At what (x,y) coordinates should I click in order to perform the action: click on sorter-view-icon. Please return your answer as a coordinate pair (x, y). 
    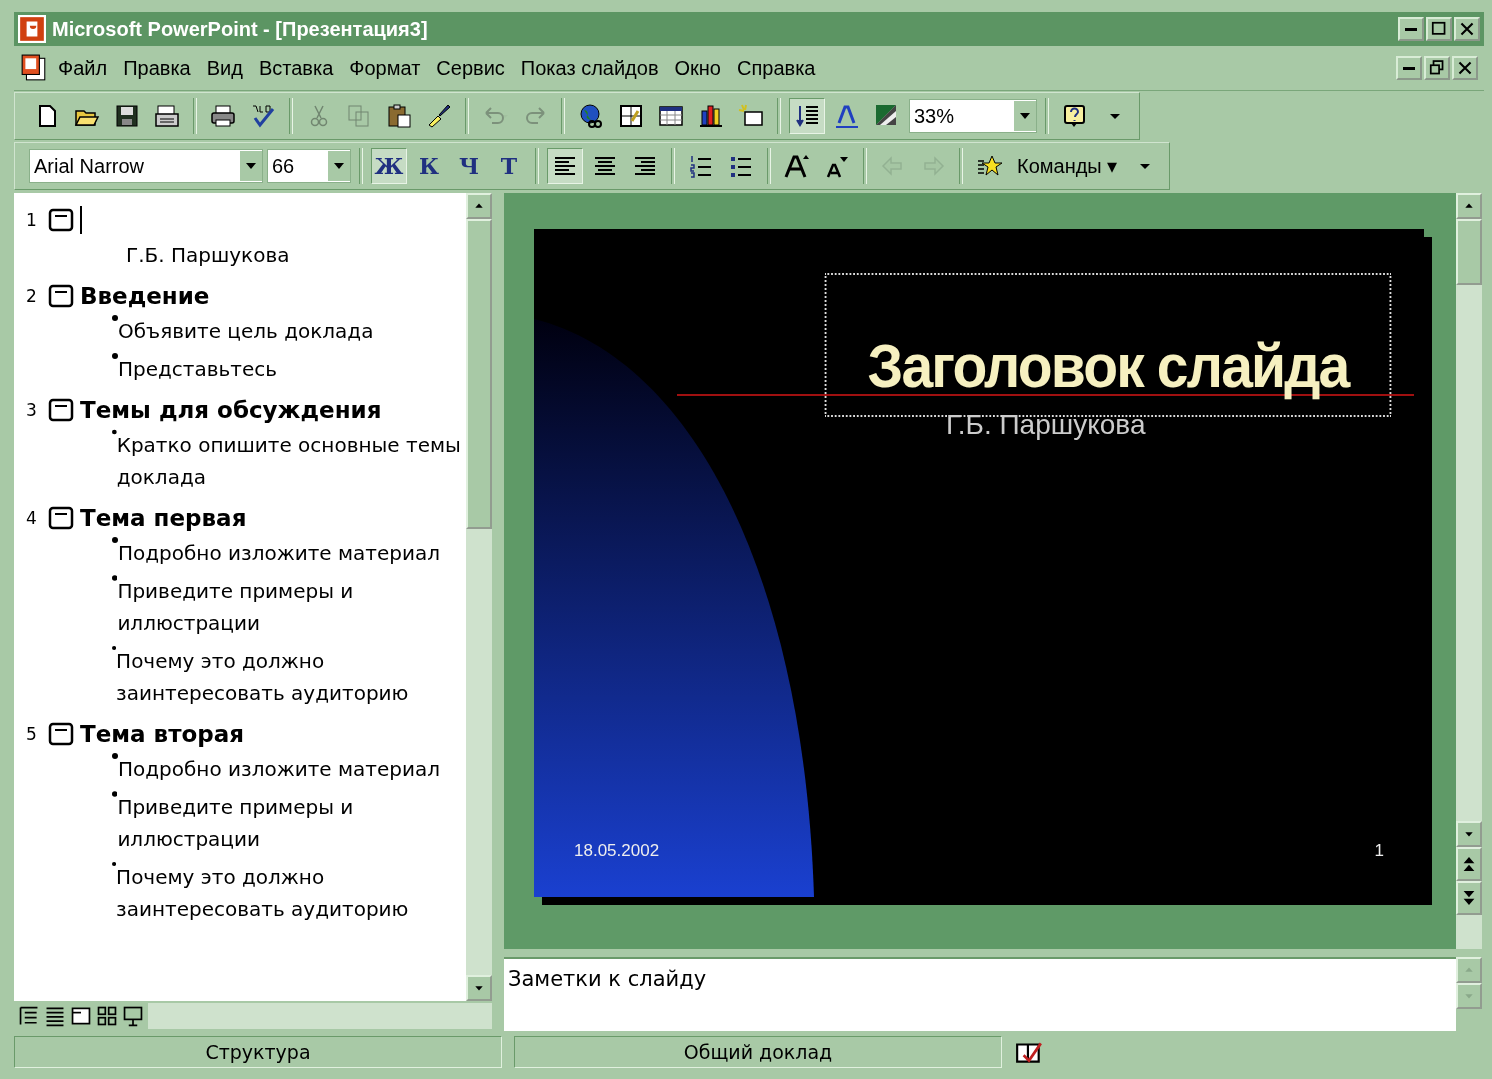
    Looking at the image, I should click on (107, 1016).